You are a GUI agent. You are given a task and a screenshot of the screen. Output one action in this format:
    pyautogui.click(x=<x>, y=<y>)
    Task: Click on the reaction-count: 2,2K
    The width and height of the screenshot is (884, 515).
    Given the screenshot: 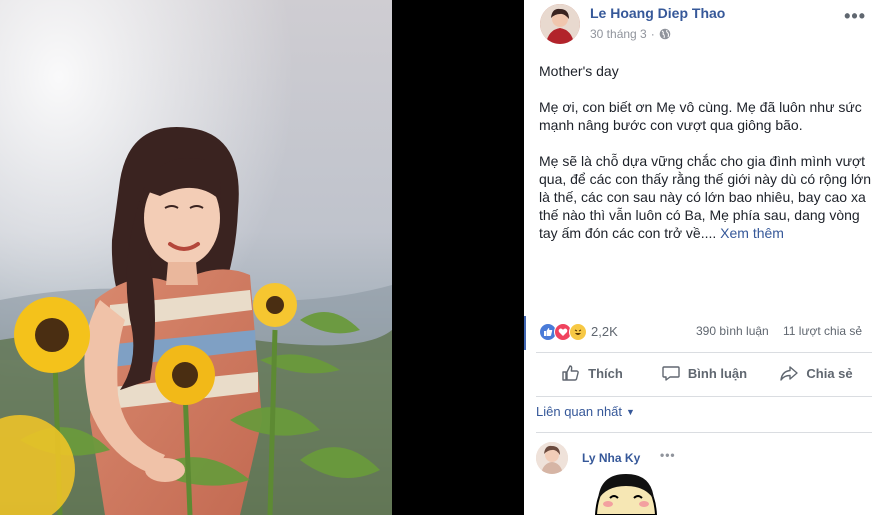 What is the action you would take?
    pyautogui.click(x=604, y=331)
    